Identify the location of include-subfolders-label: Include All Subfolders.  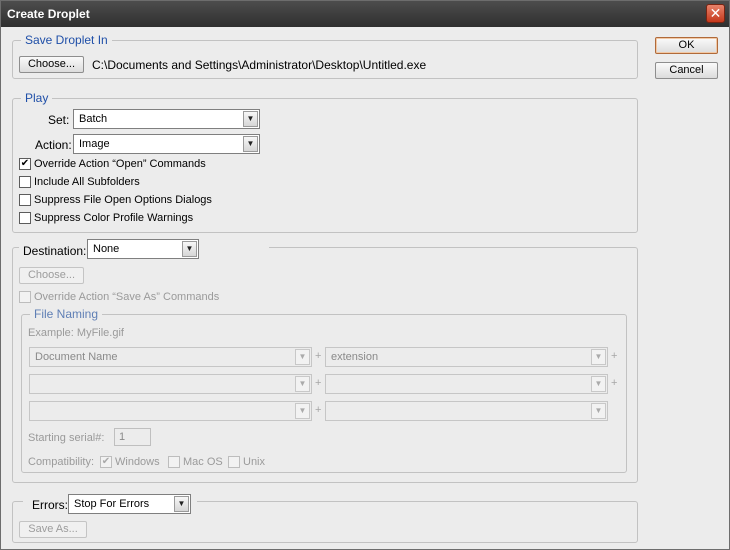
(87, 182).